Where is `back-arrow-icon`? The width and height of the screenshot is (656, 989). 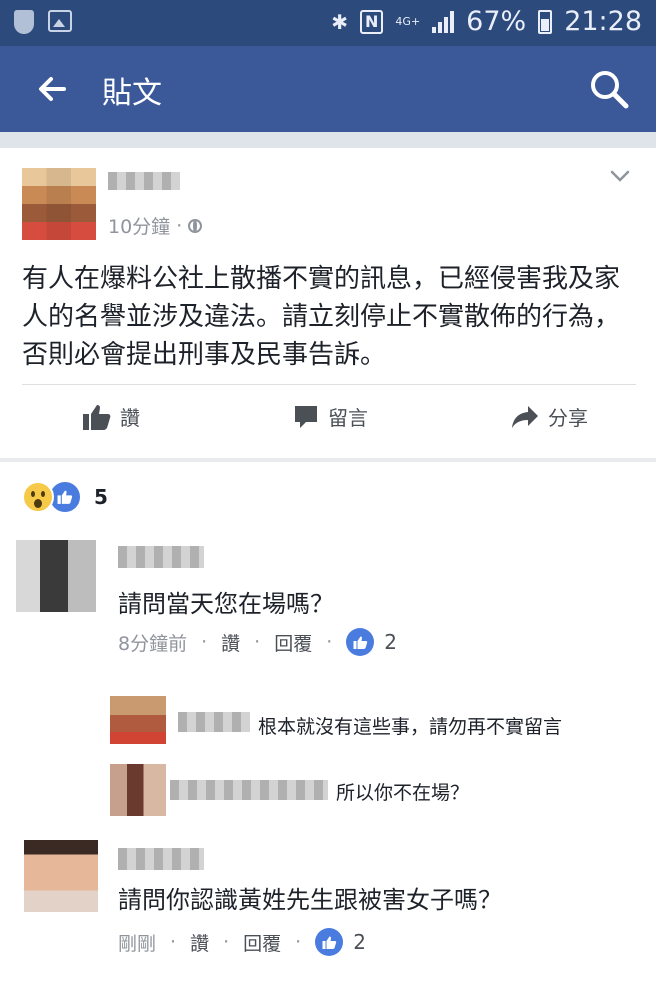 back-arrow-icon is located at coordinates (52, 89).